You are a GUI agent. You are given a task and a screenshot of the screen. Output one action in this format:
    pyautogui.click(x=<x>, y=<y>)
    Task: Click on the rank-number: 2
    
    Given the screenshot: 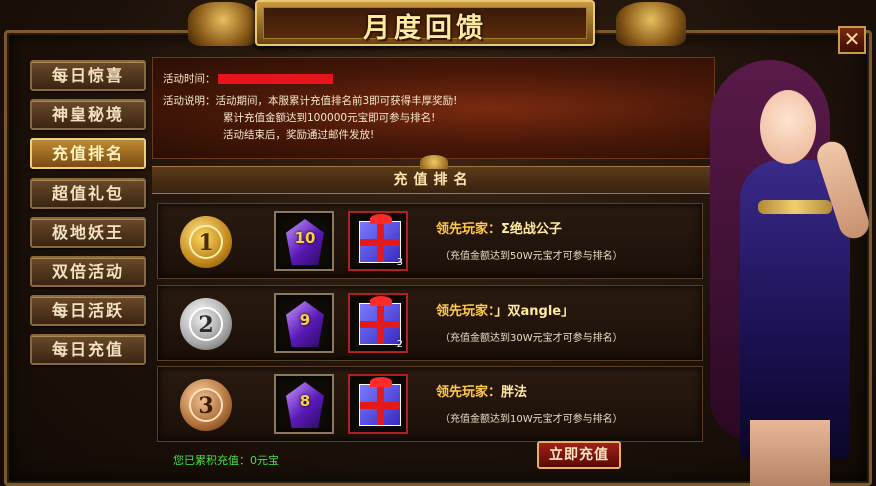 What is the action you would take?
    pyautogui.click(x=206, y=324)
    